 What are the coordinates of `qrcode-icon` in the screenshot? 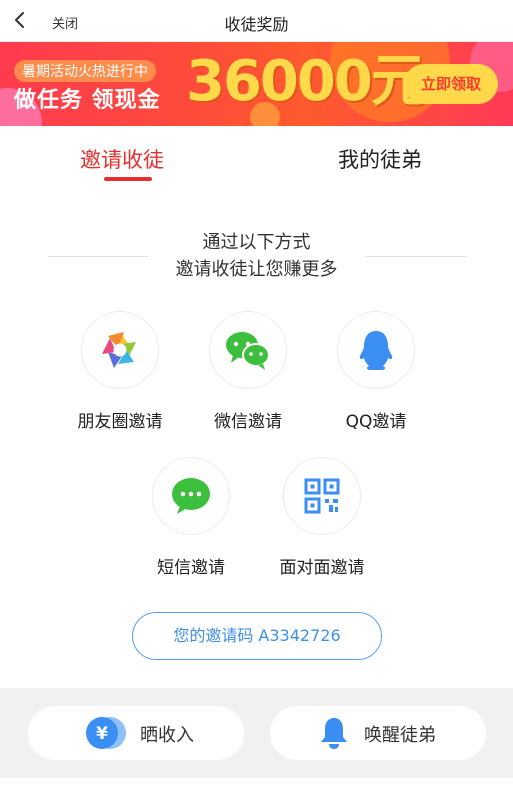 It's located at (322, 496).